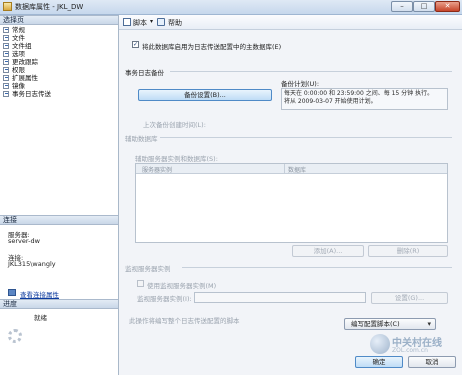 The width and height of the screenshot is (462, 375). What do you see at coordinates (39, 294) in the screenshot?
I see `view-connection-properties-link: 查看连接属性` at bounding box center [39, 294].